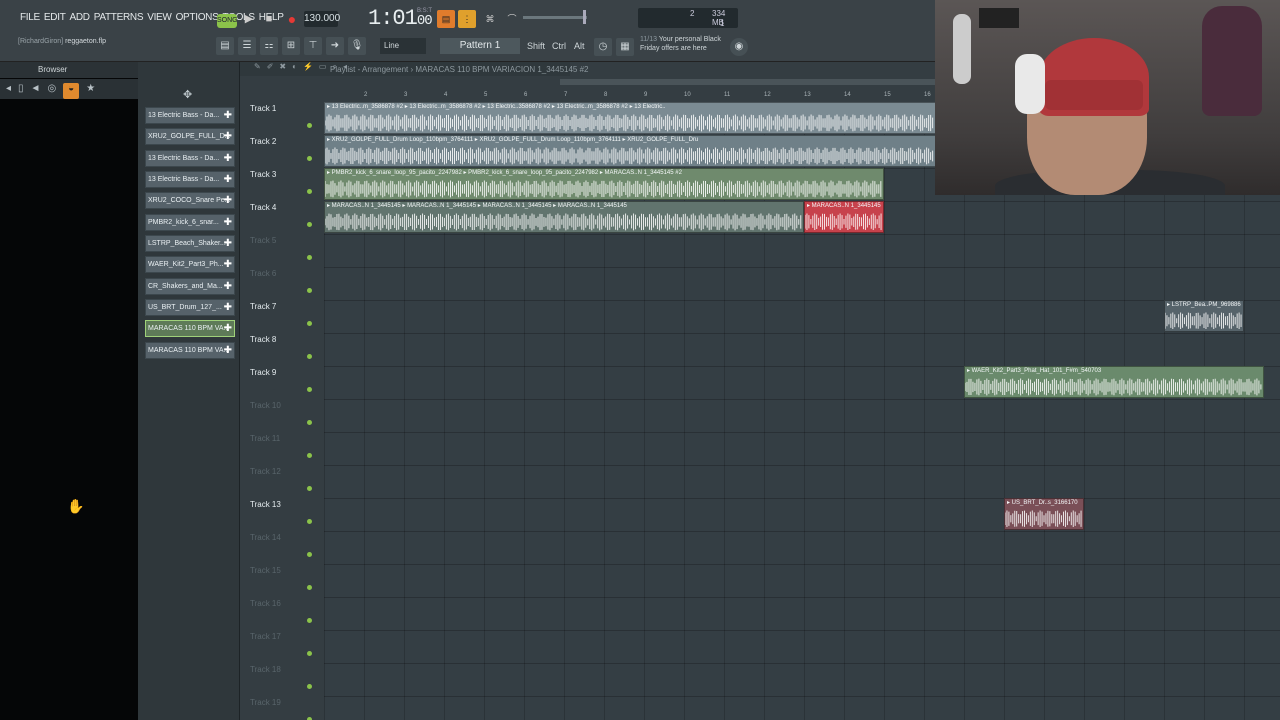  I want to click on clip-source-item: LSTRP_Beach_Shaker... ✚, so click(190, 244).